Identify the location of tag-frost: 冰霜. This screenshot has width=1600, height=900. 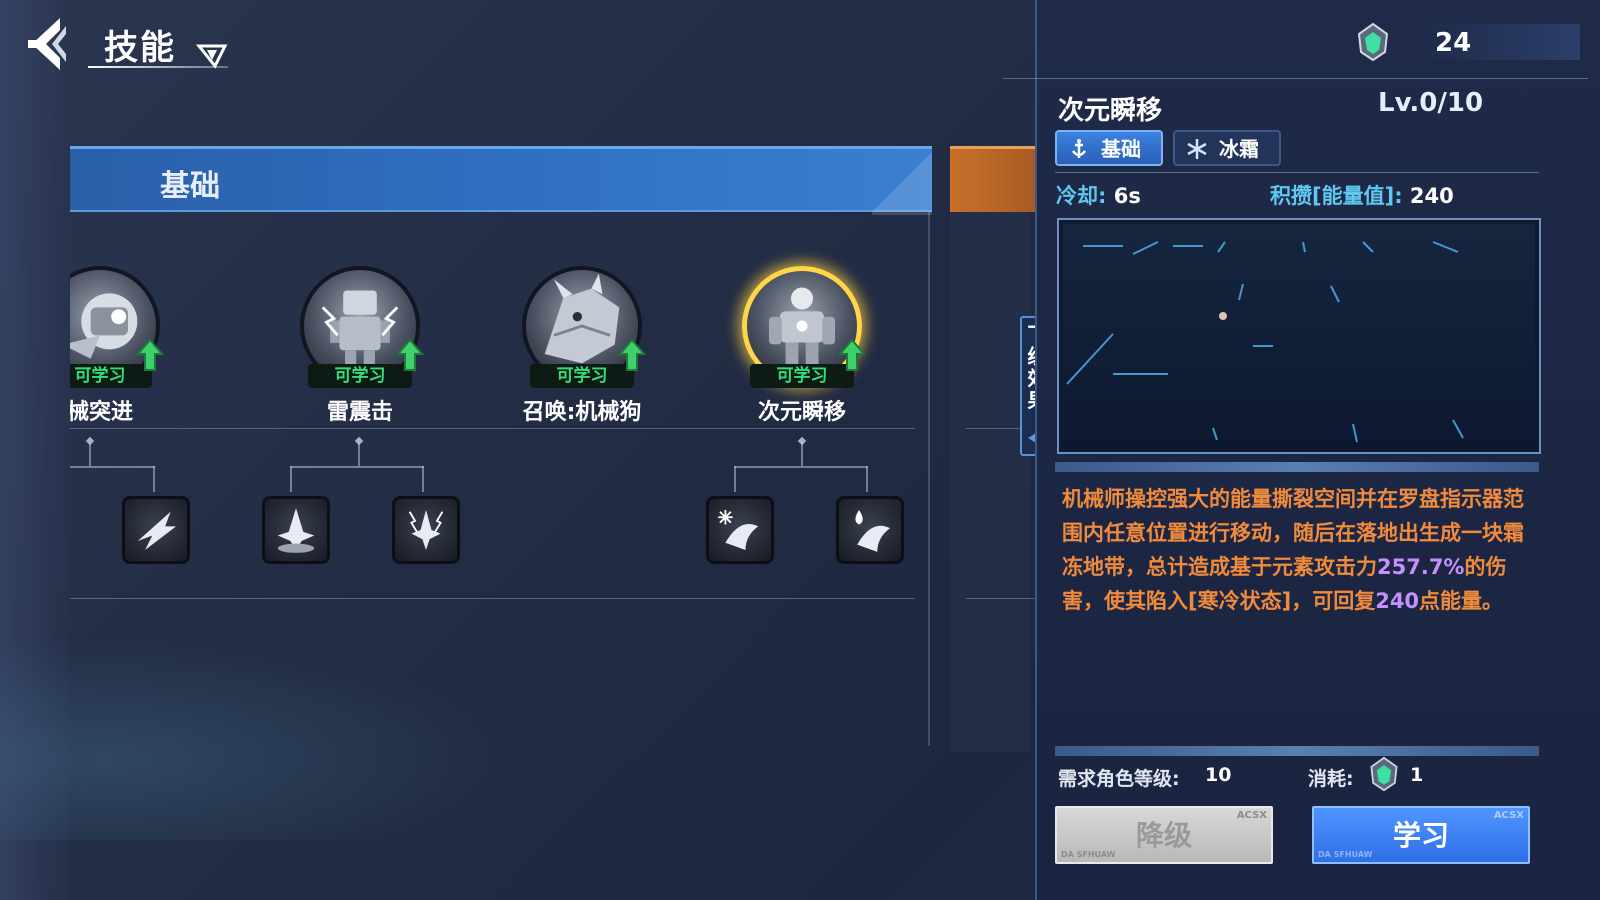
(1227, 148).